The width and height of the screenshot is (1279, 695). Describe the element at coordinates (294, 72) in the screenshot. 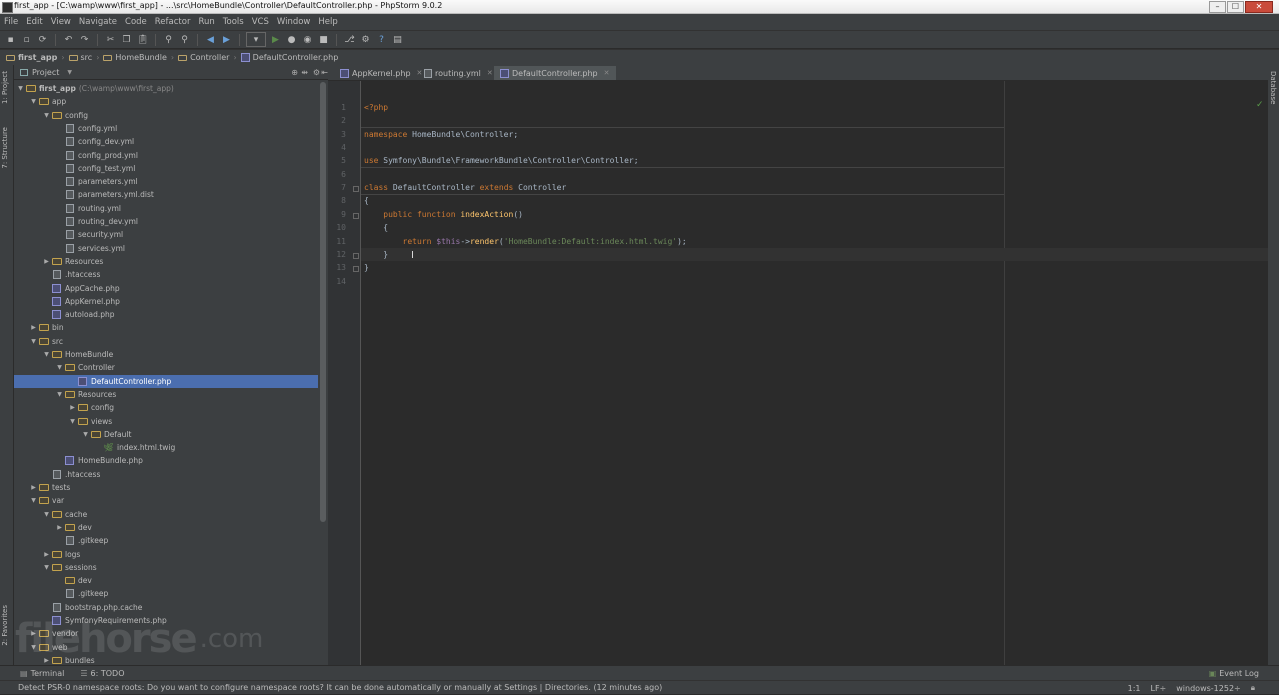

I see `locate-file-icon: ⊕` at that location.